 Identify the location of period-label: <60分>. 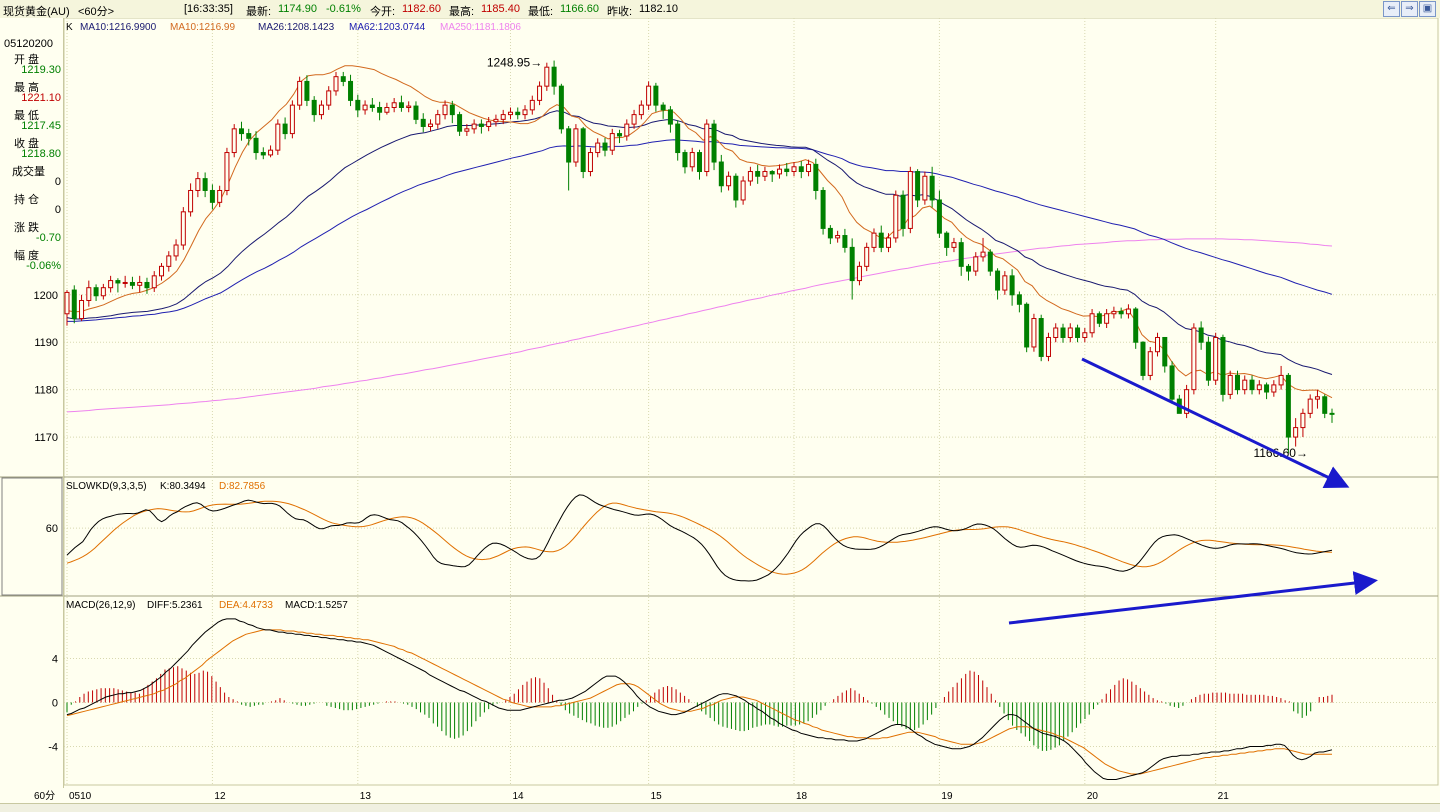
(96, 12).